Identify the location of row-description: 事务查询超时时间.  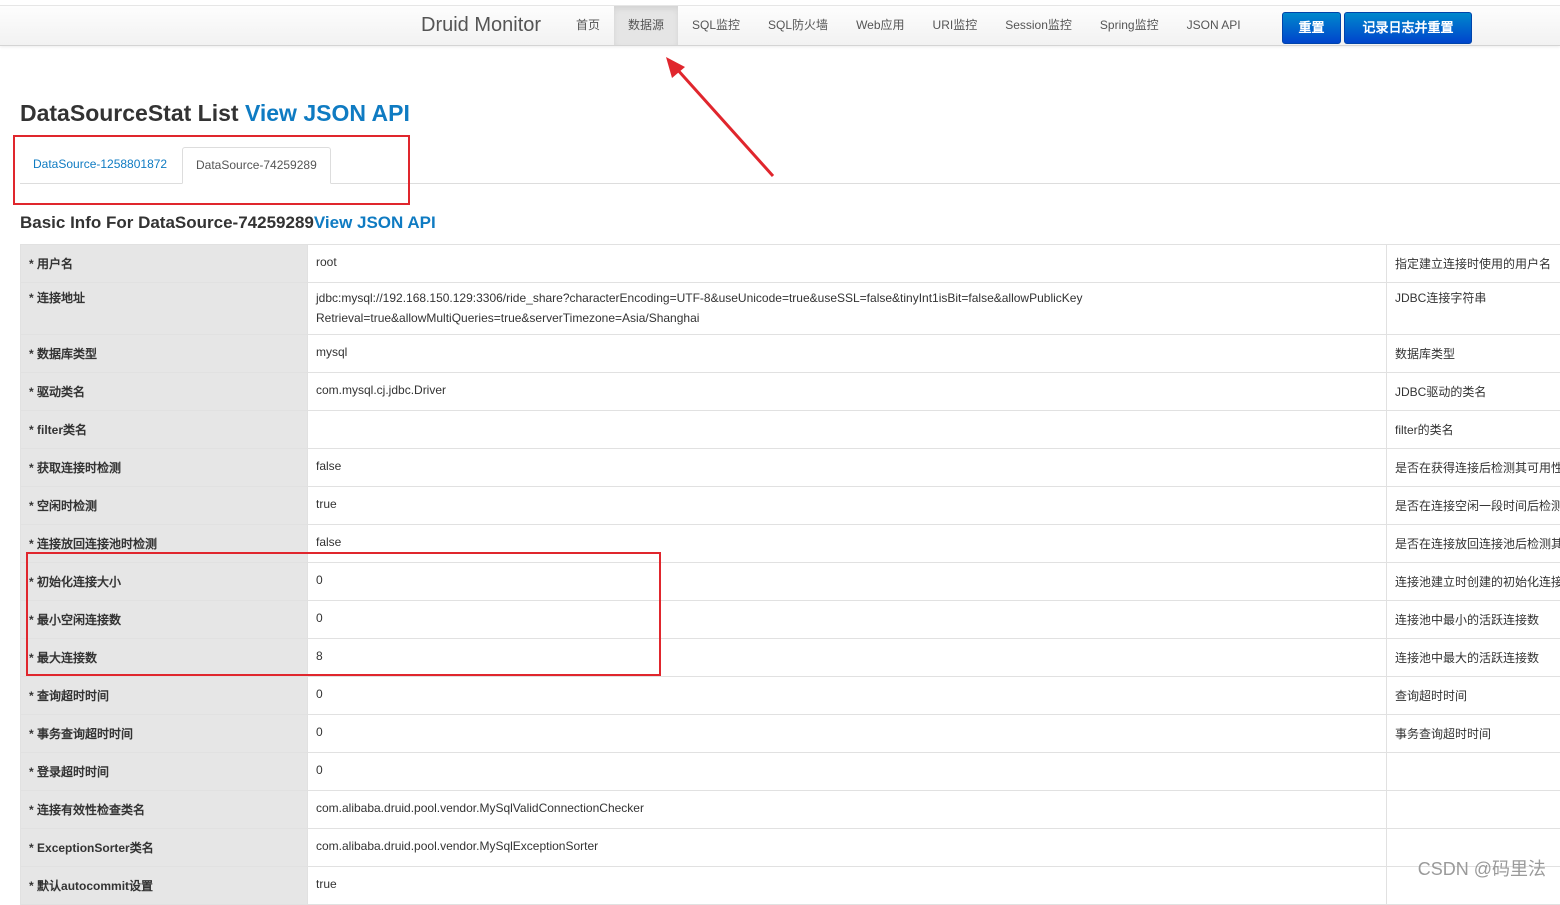
(1473, 734).